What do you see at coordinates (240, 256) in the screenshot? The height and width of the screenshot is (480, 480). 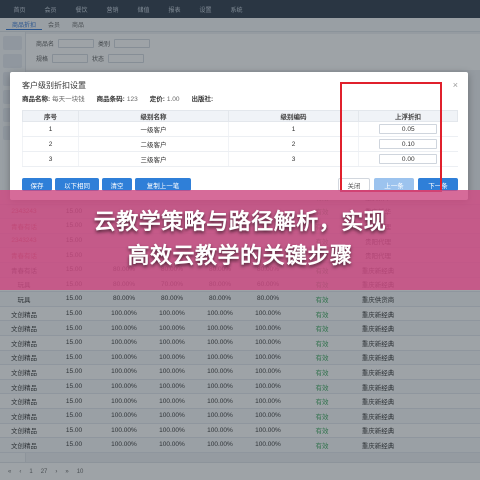 I see `headline-line-2: 高效云教学的关键步骤` at bounding box center [240, 256].